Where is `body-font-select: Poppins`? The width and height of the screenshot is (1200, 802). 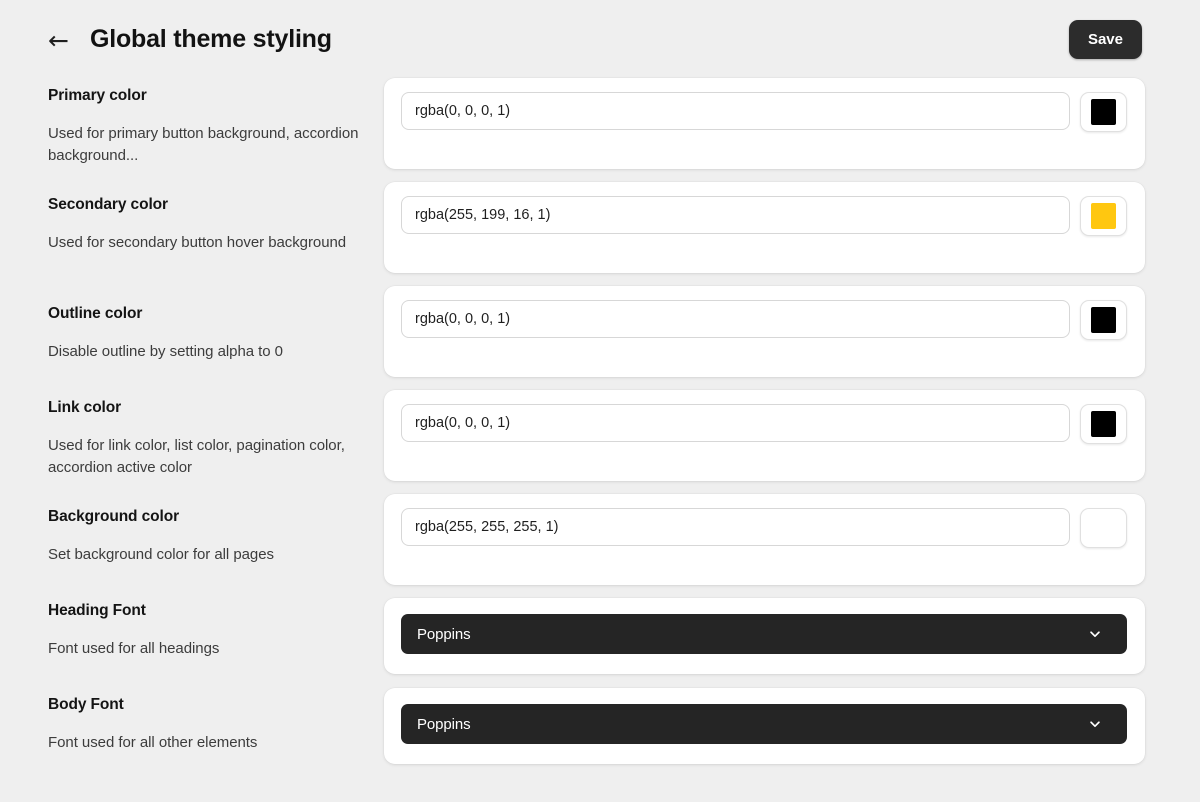
body-font-select: Poppins is located at coordinates (764, 724).